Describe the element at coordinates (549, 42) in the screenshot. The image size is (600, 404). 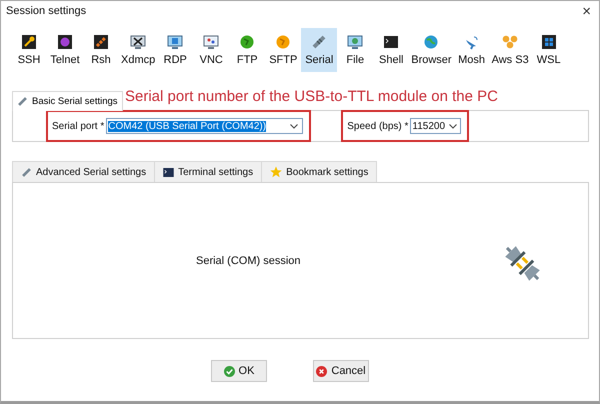
I see `windows-icon` at that location.